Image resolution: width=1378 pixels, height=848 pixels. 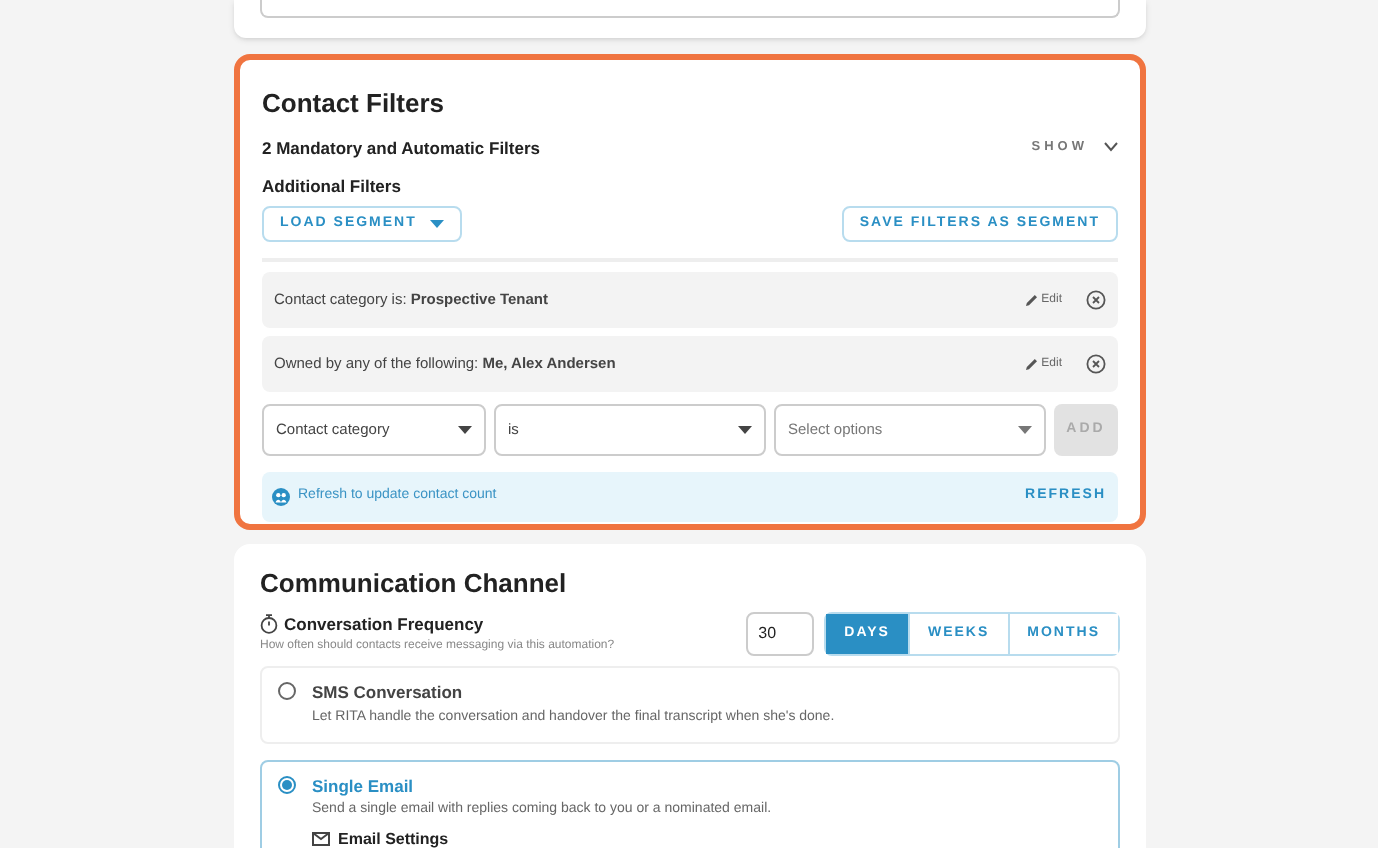 I want to click on section-title: Contact Filters, so click(x=354, y=104).